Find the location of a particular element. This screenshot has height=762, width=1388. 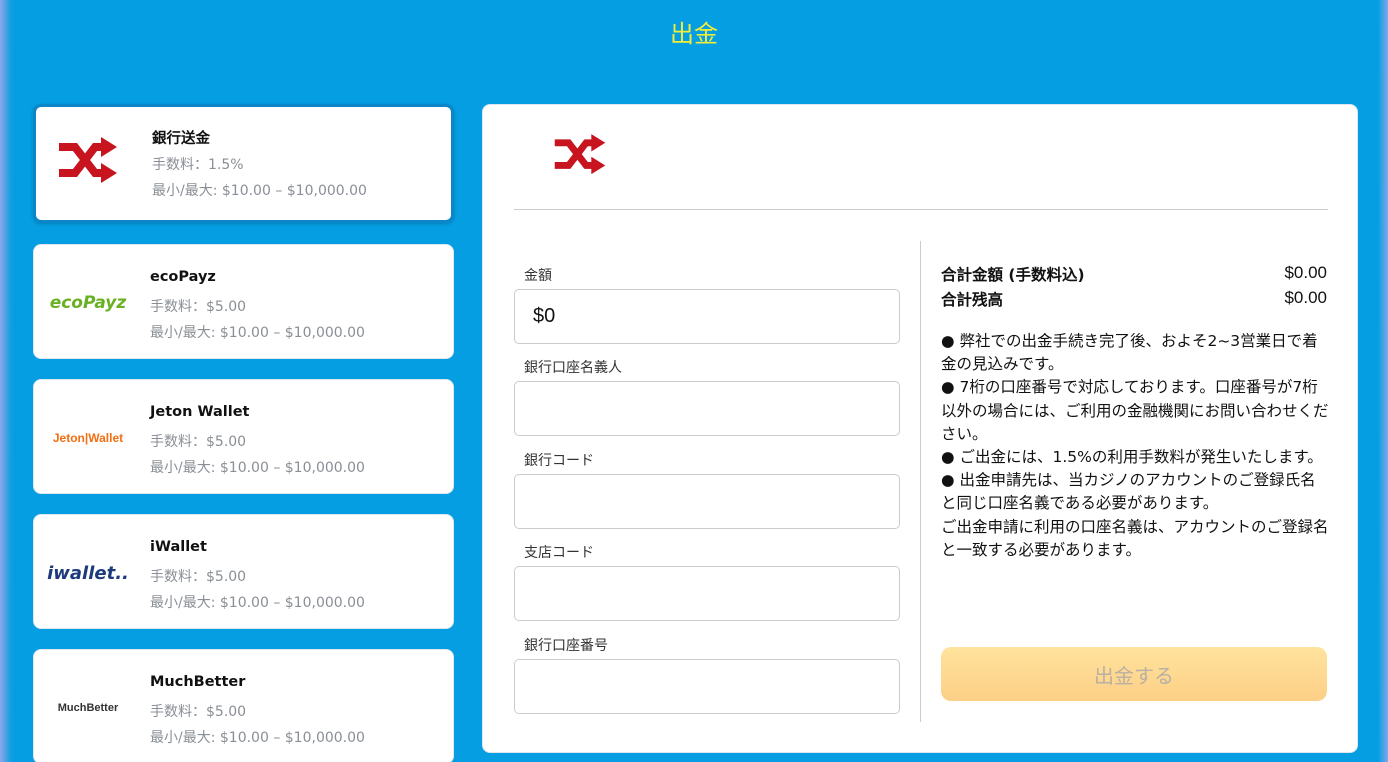

header-divider is located at coordinates (921, 209).